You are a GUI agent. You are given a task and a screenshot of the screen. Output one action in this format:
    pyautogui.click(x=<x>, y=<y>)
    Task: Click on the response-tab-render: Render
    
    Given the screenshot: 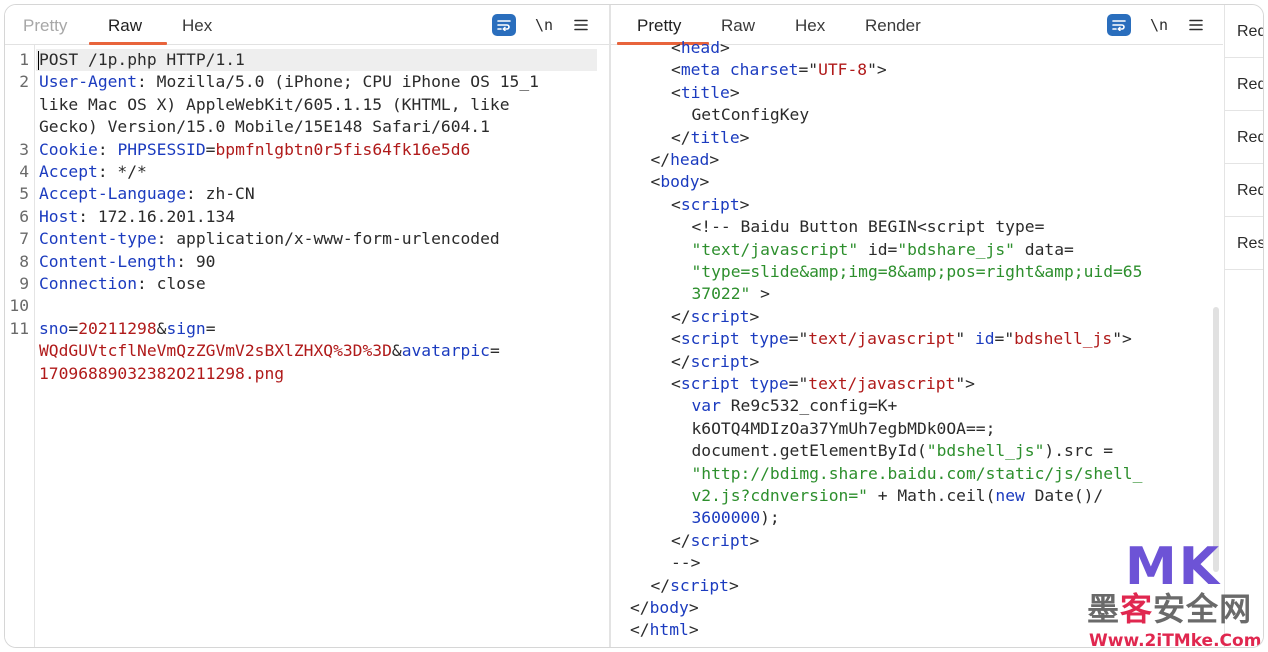 What is the action you would take?
    pyautogui.click(x=893, y=26)
    